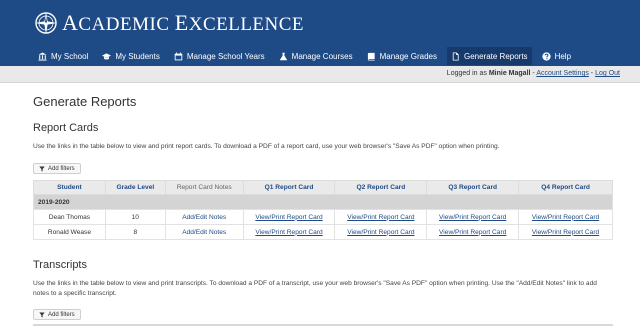 The width and height of the screenshot is (640, 326). I want to click on book-icon, so click(371, 56).